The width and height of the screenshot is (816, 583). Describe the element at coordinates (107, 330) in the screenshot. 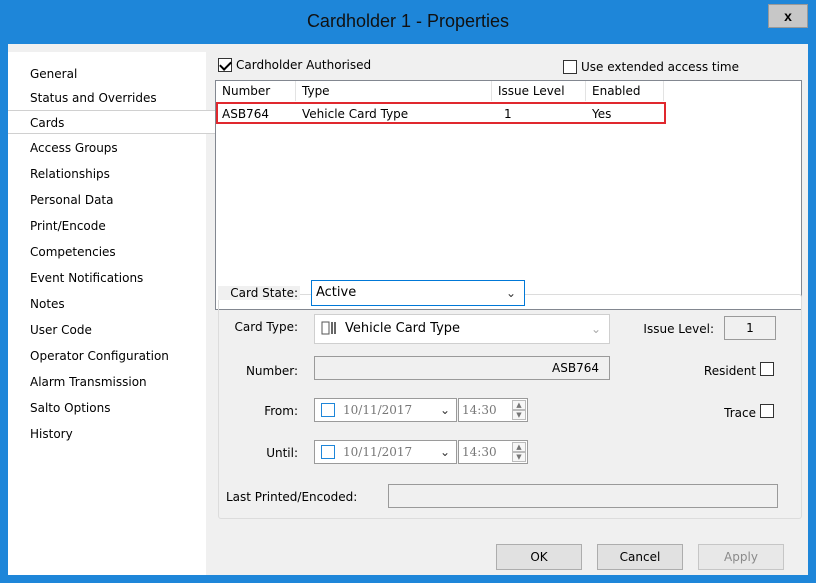

I see `sidebar-item-user-code: User Code` at that location.